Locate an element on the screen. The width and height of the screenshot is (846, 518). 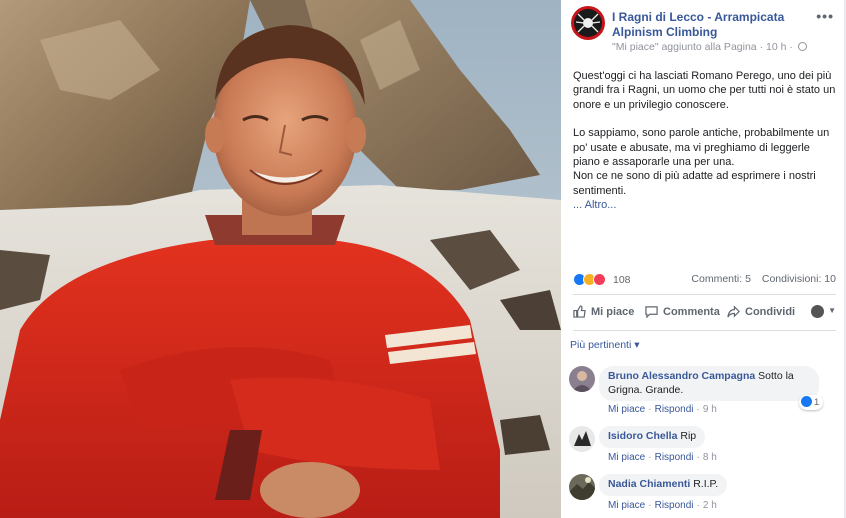
comment-actions: Mi piace · Rispondi · 8 h is located at coordinates (662, 457).